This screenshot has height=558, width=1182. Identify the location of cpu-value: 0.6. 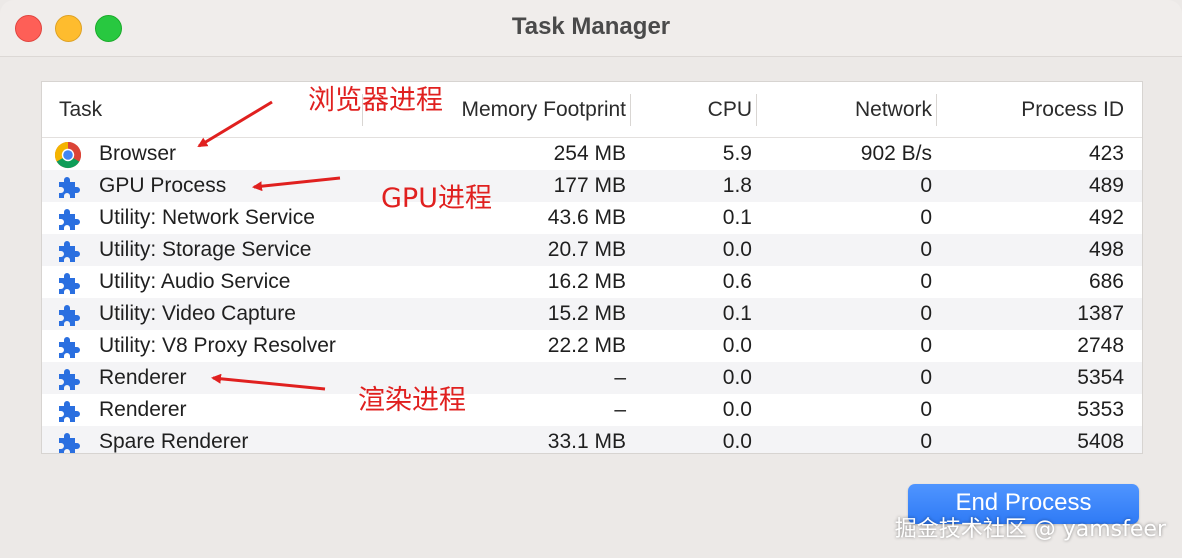
(737, 281).